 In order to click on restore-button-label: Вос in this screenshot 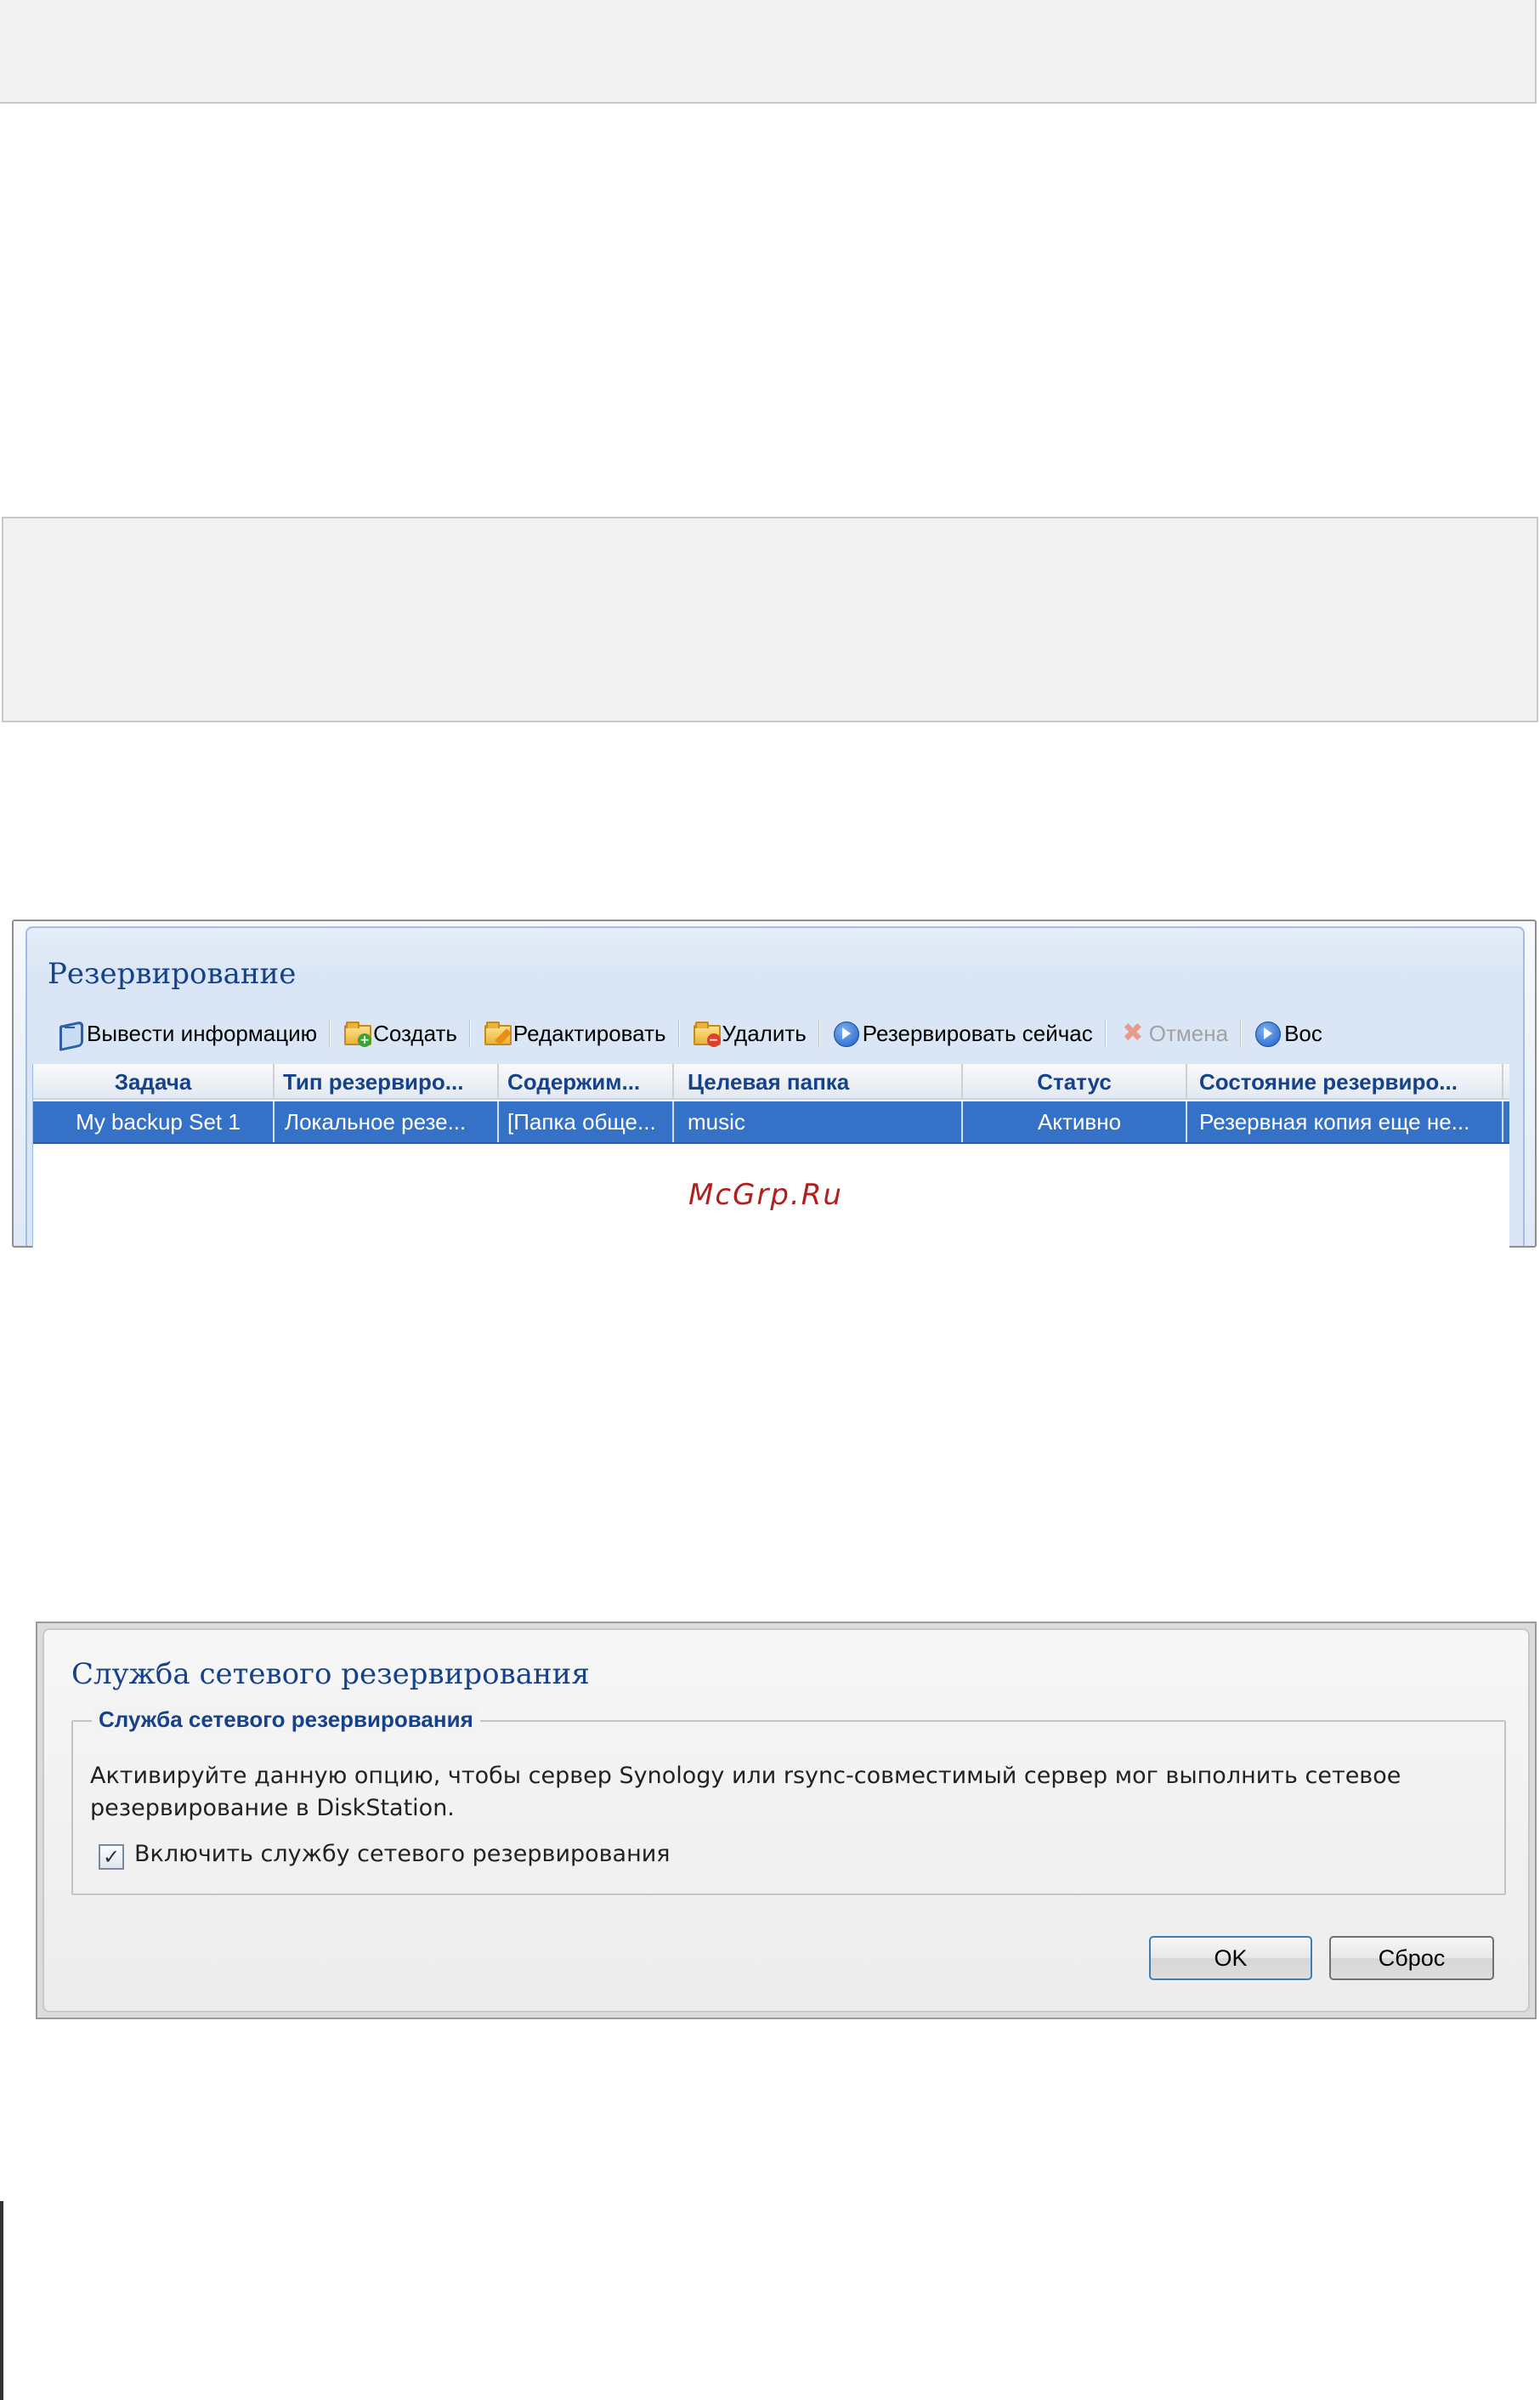, I will do `click(1303, 1033)`.